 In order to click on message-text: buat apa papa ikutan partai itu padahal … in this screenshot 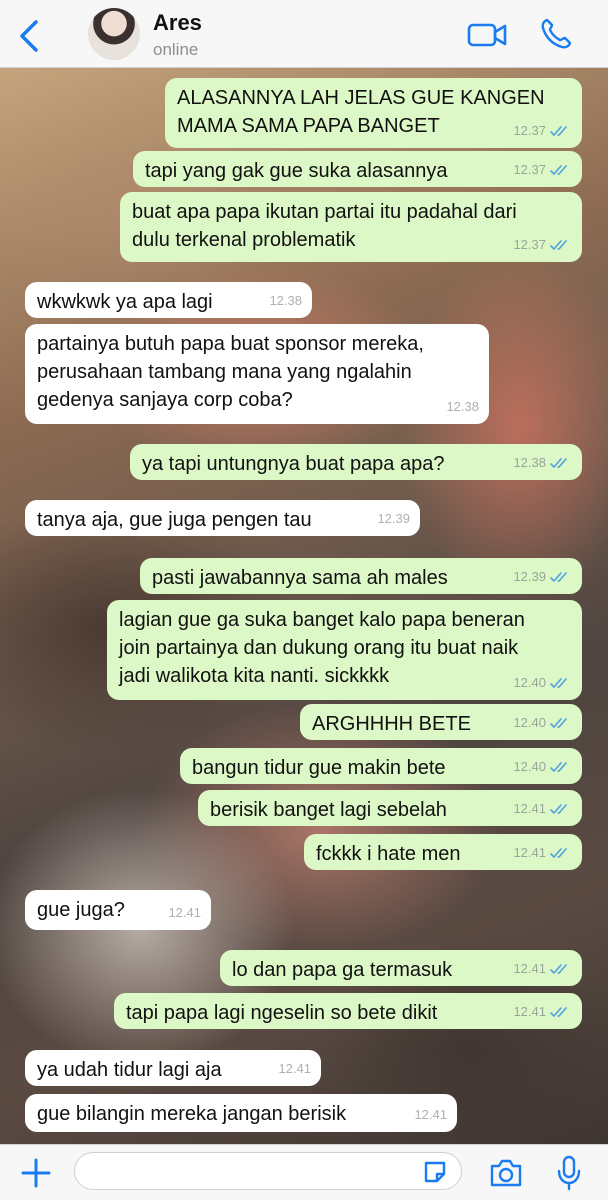, I will do `click(324, 226)`.